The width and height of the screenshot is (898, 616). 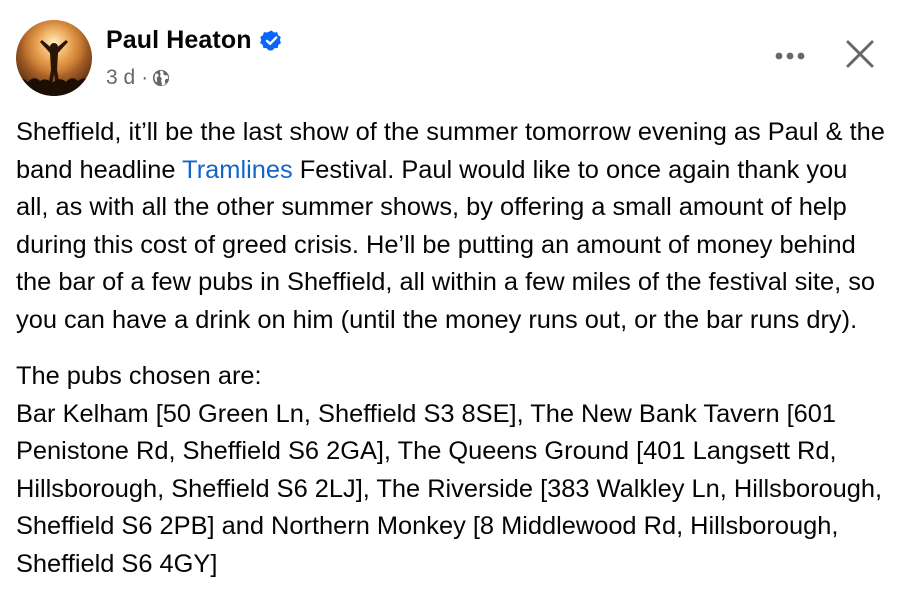 I want to click on verified-badge-icon, so click(x=271, y=40).